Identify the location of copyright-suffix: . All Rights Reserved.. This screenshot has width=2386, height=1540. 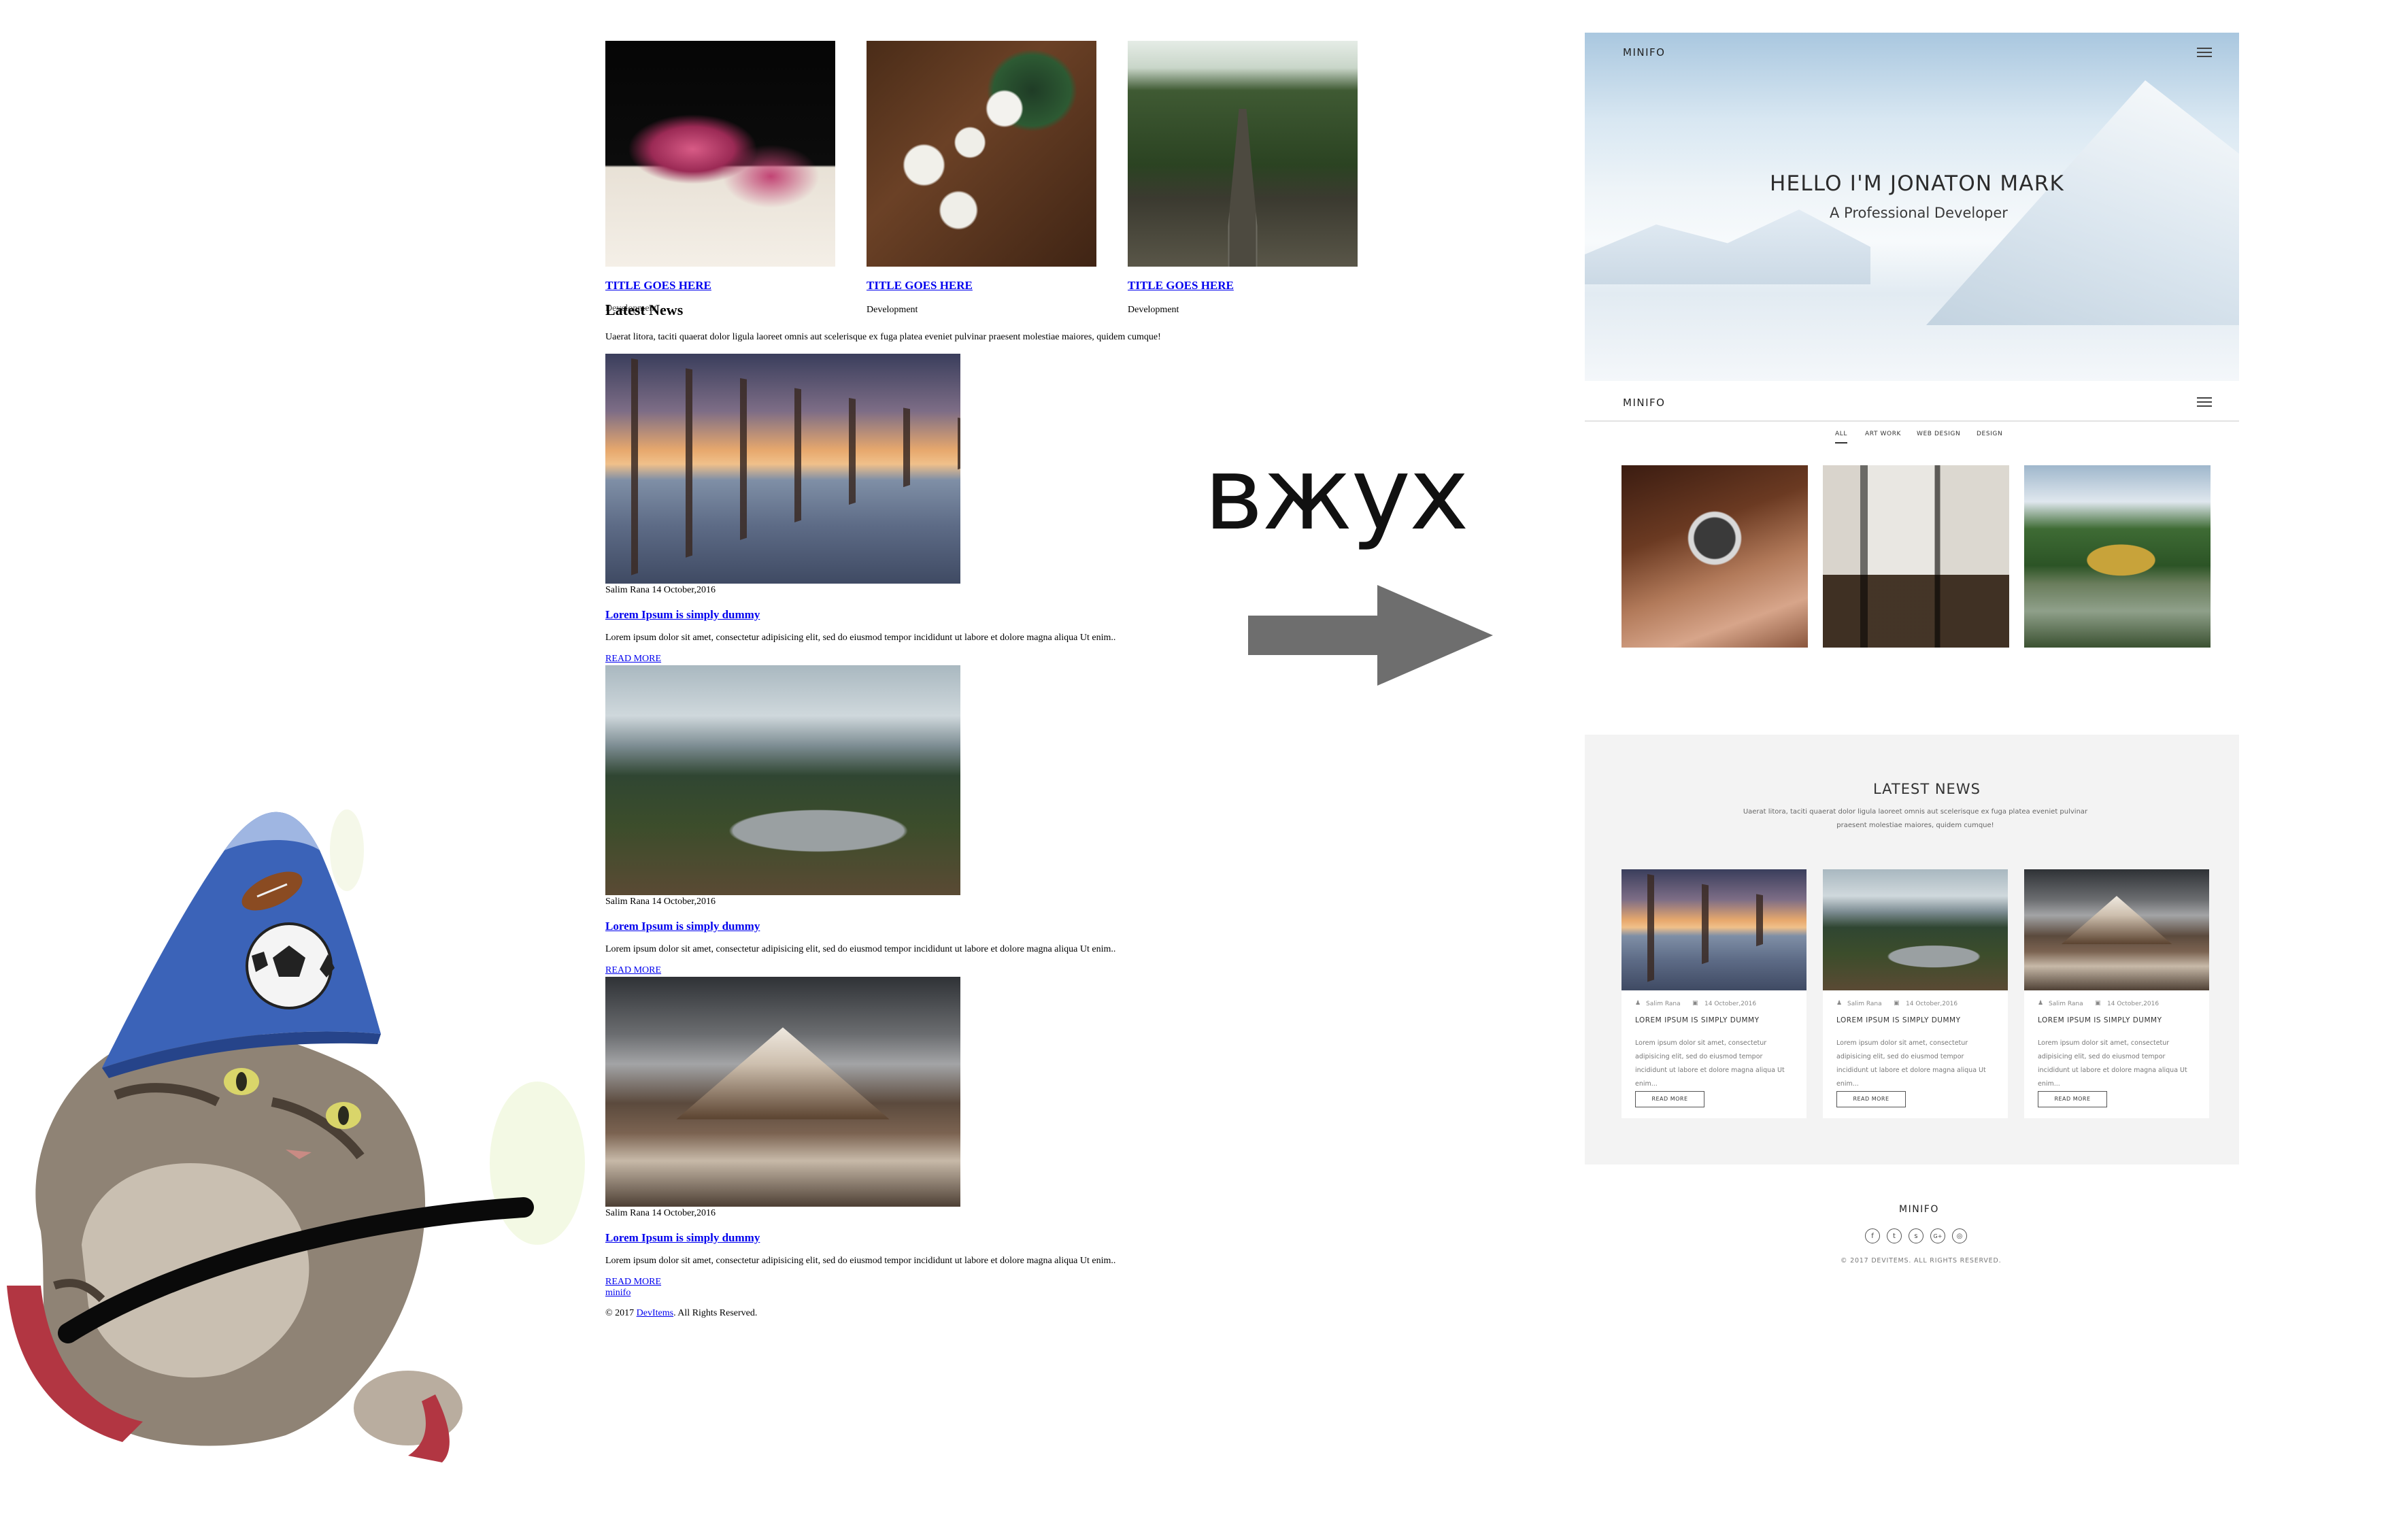
(715, 1313).